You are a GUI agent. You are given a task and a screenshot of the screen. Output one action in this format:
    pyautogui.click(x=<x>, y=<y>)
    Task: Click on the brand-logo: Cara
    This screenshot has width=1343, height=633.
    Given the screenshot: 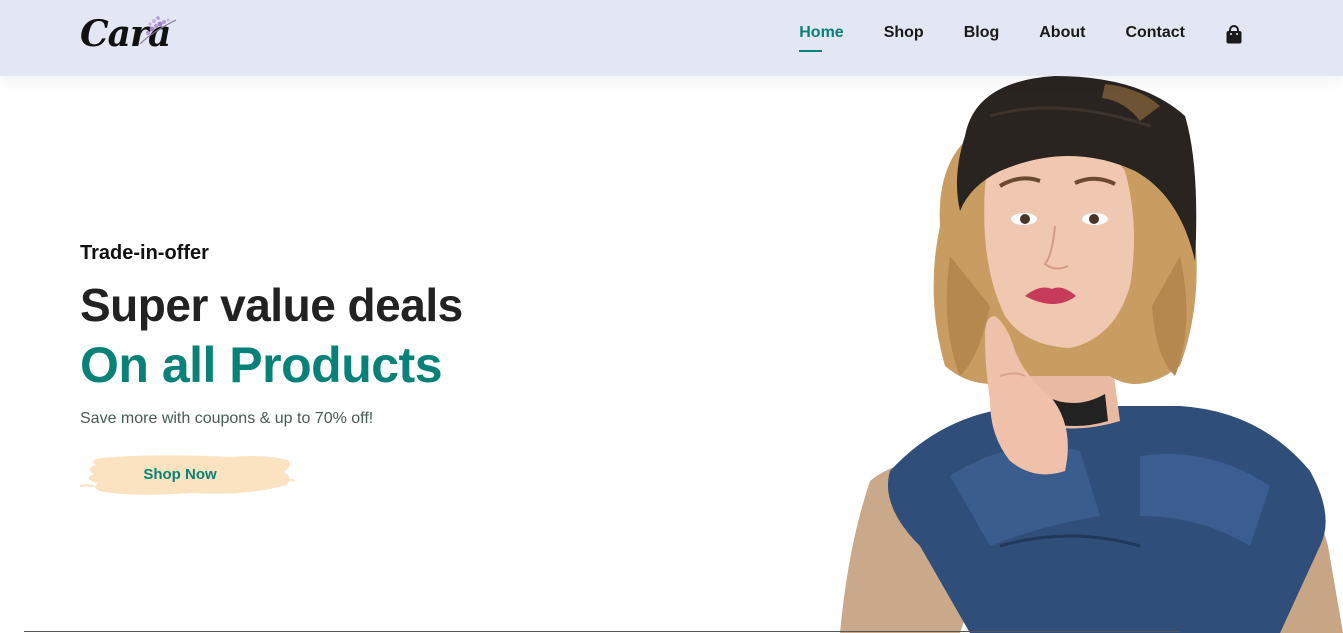 What is the action you would take?
    pyautogui.click(x=130, y=34)
    